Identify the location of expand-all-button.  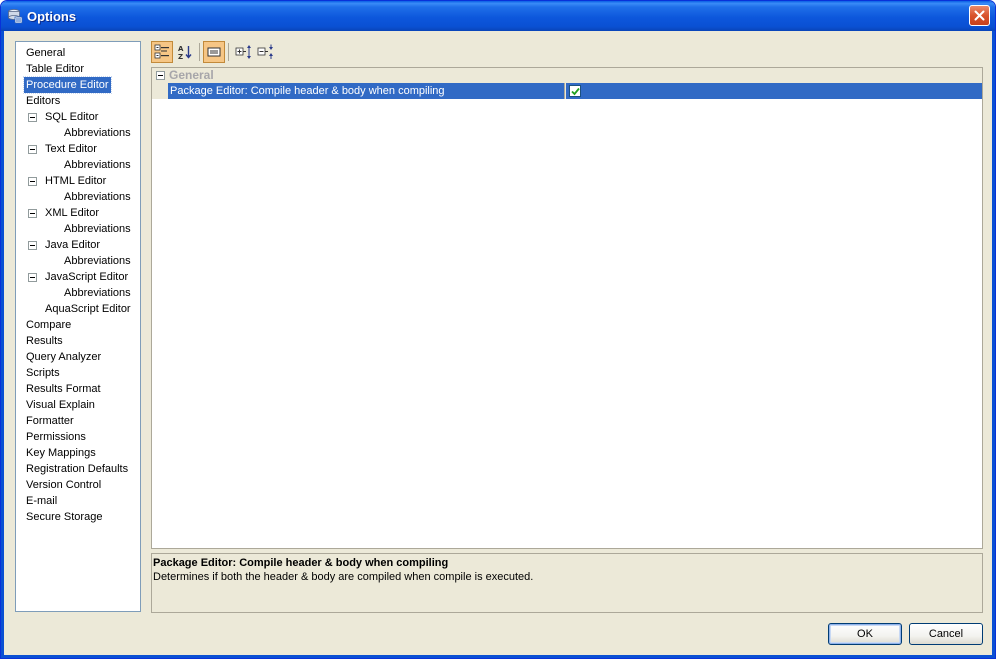
(244, 52).